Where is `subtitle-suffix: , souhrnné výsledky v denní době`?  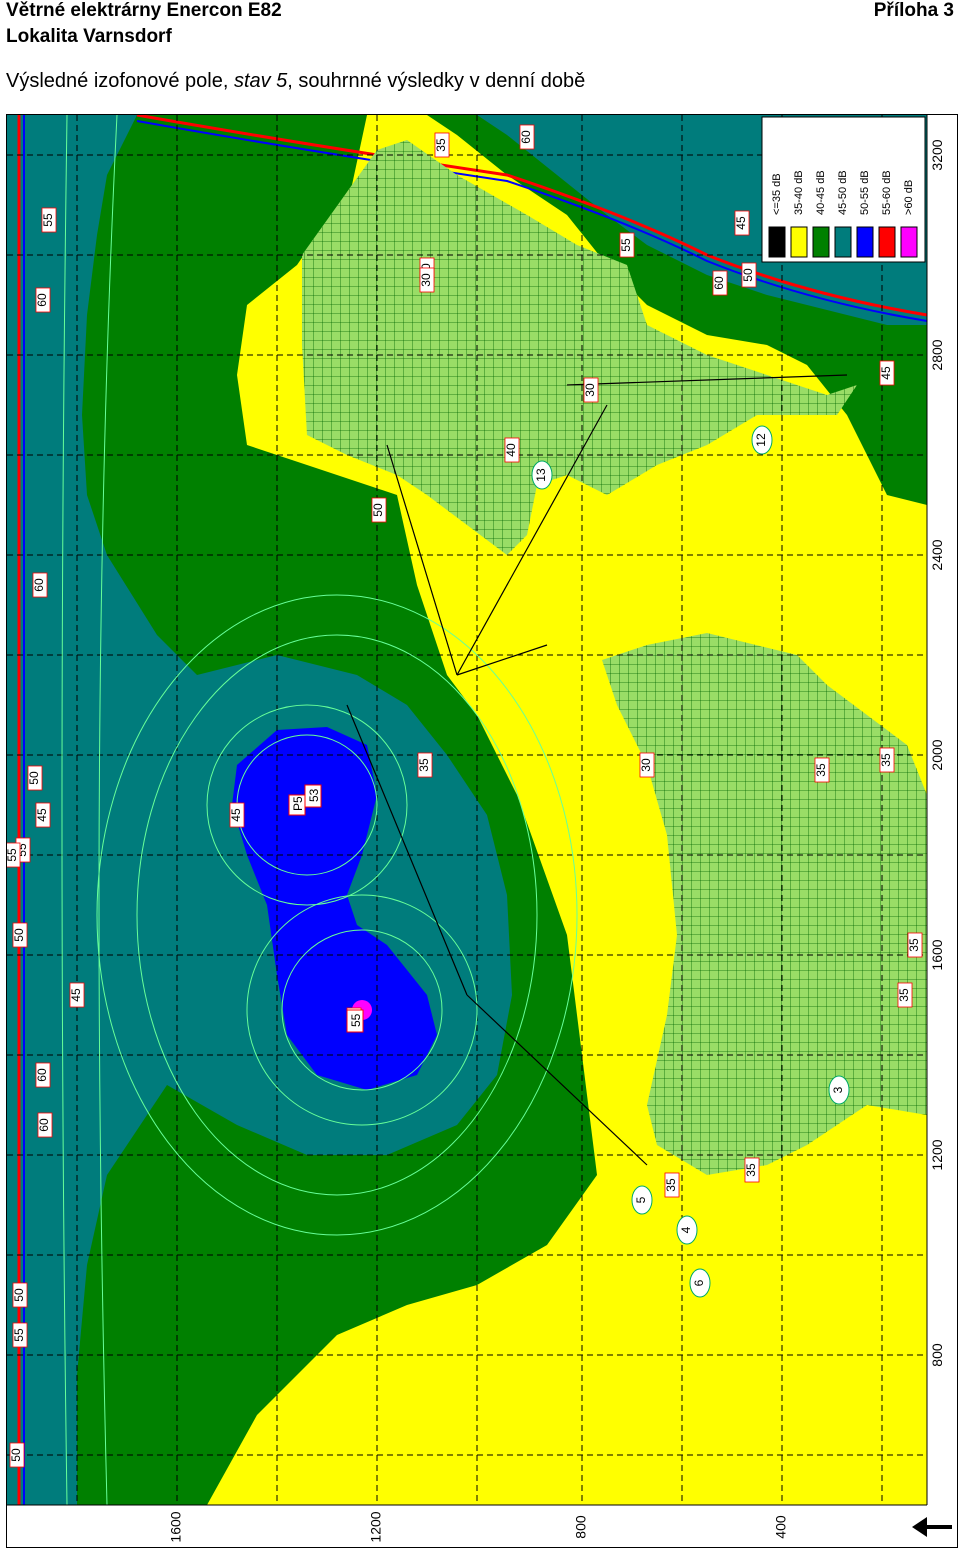 subtitle-suffix: , souhrnné výsledky v denní době is located at coordinates (436, 81).